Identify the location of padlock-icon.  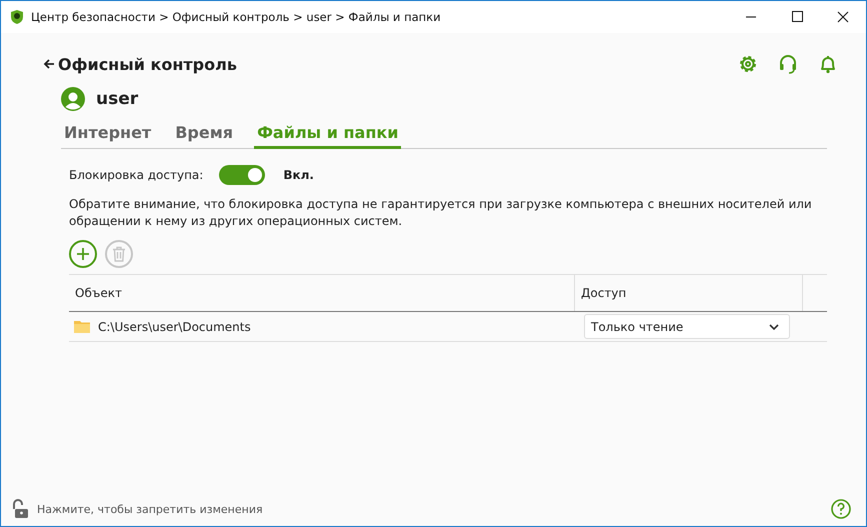
(21, 509).